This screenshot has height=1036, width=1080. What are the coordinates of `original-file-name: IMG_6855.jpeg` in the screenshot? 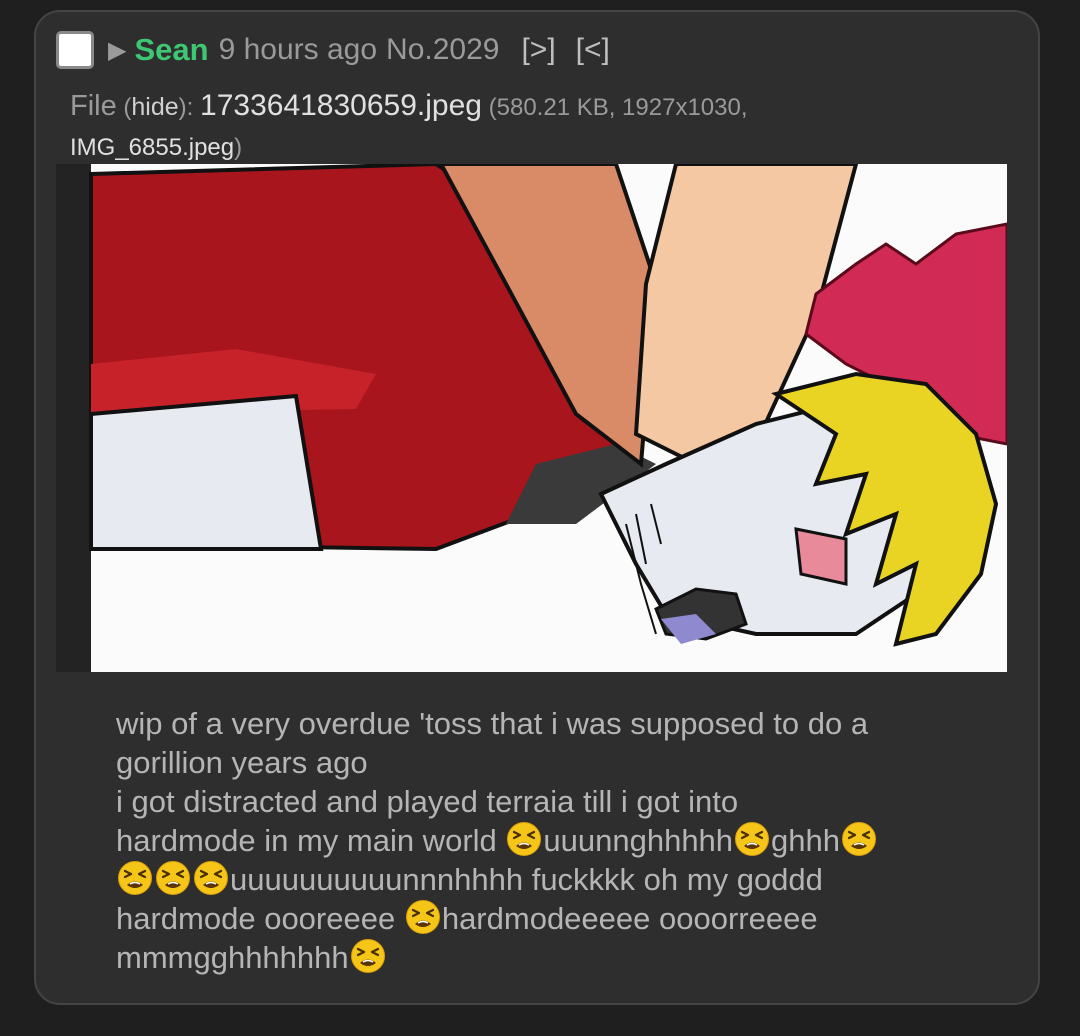 It's located at (152, 147).